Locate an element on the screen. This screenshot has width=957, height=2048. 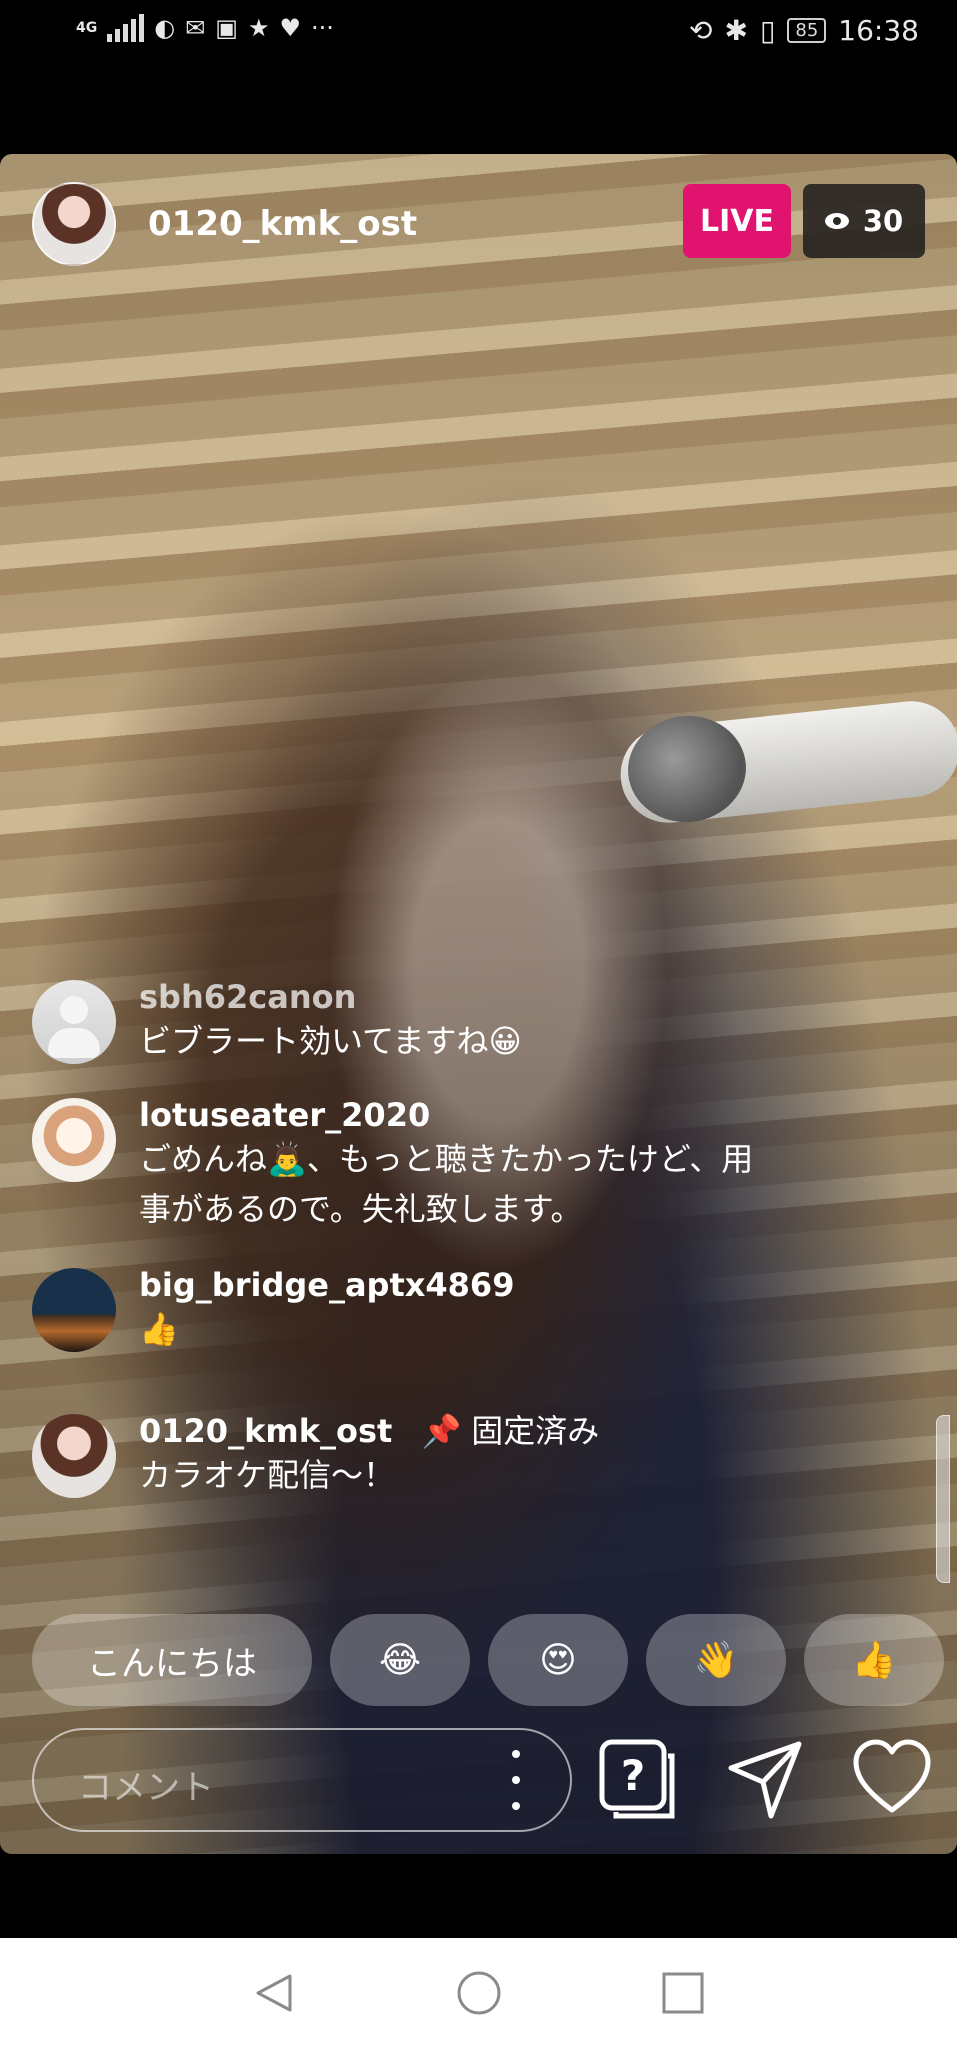
back-icon is located at coordinates (275, 1993).